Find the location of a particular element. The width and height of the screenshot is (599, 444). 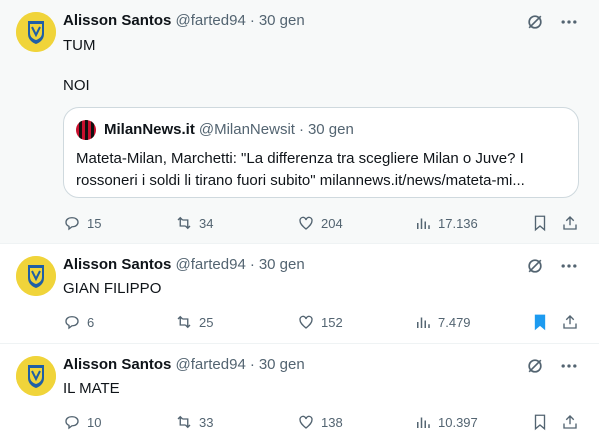

tweet-actions: 10 33 138 10.397 is located at coordinates (323, 422).